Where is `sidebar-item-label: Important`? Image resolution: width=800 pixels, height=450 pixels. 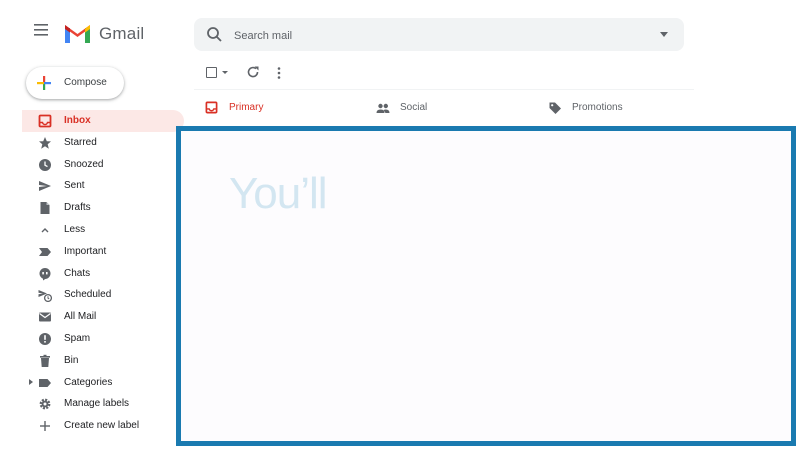 sidebar-item-label: Important is located at coordinates (85, 251).